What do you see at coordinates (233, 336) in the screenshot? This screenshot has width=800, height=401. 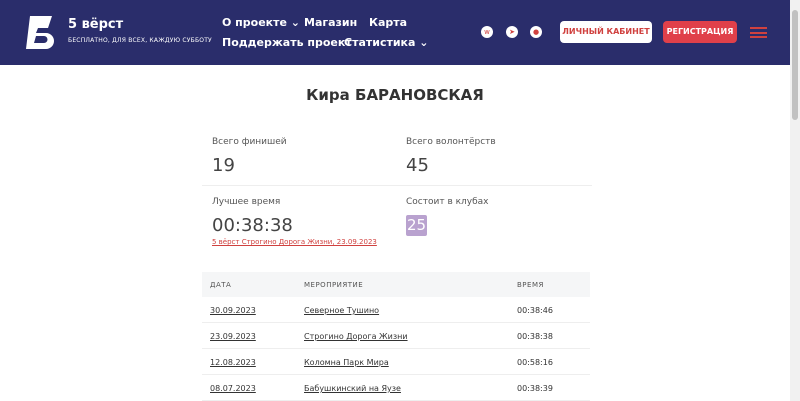 I see `date-link: 23.09.2023` at bounding box center [233, 336].